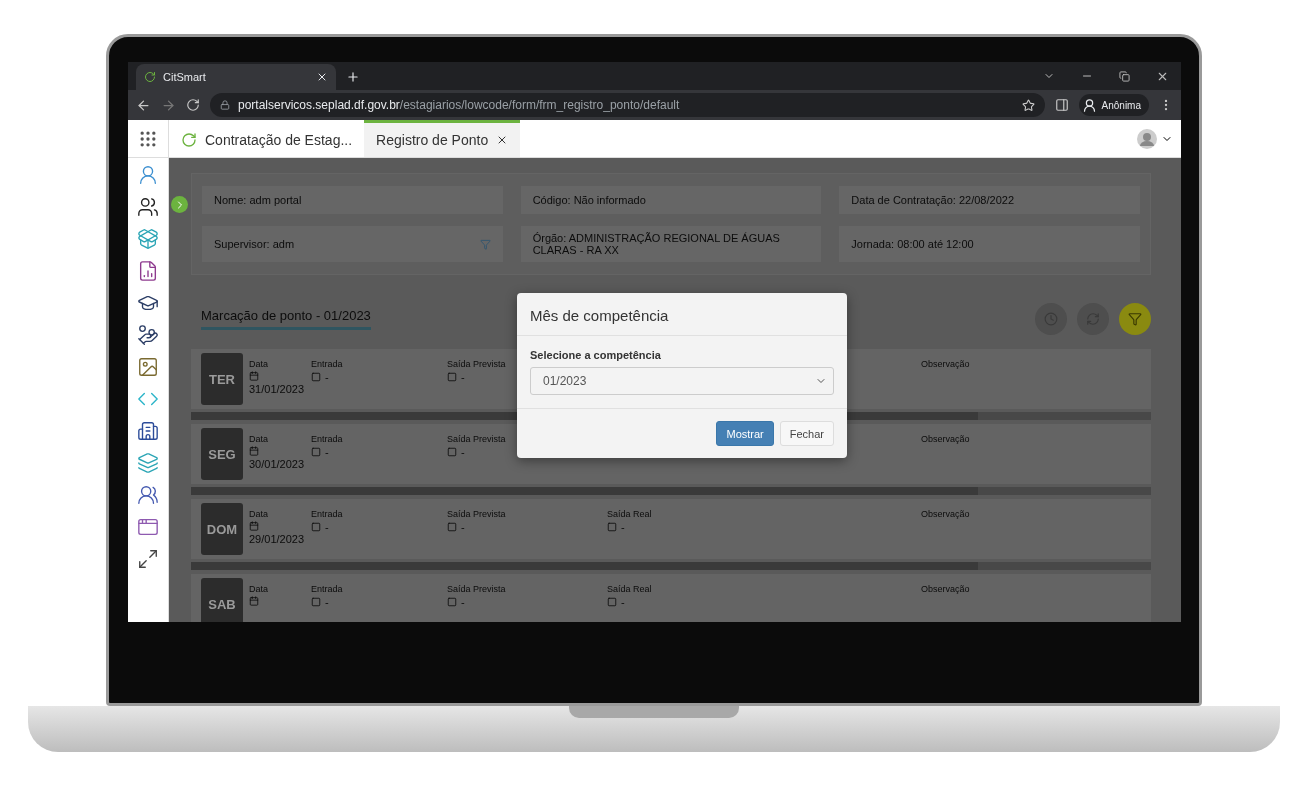  I want to click on star-icon, so click(1028, 105).